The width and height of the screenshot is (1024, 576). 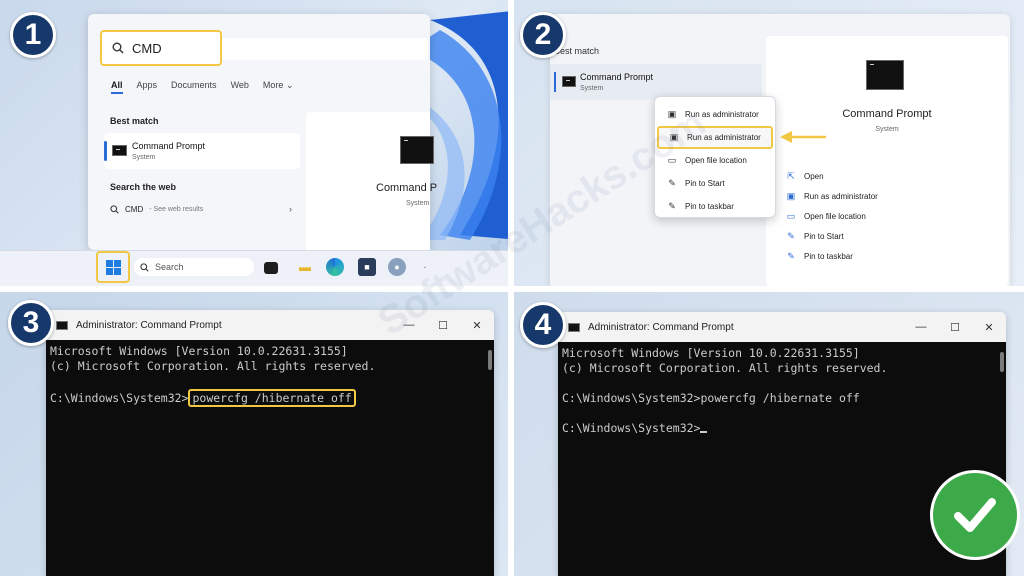 What do you see at coordinates (715, 114) in the screenshot?
I see `ctx-run-as-admin: ▣ Run as administrator` at bounding box center [715, 114].